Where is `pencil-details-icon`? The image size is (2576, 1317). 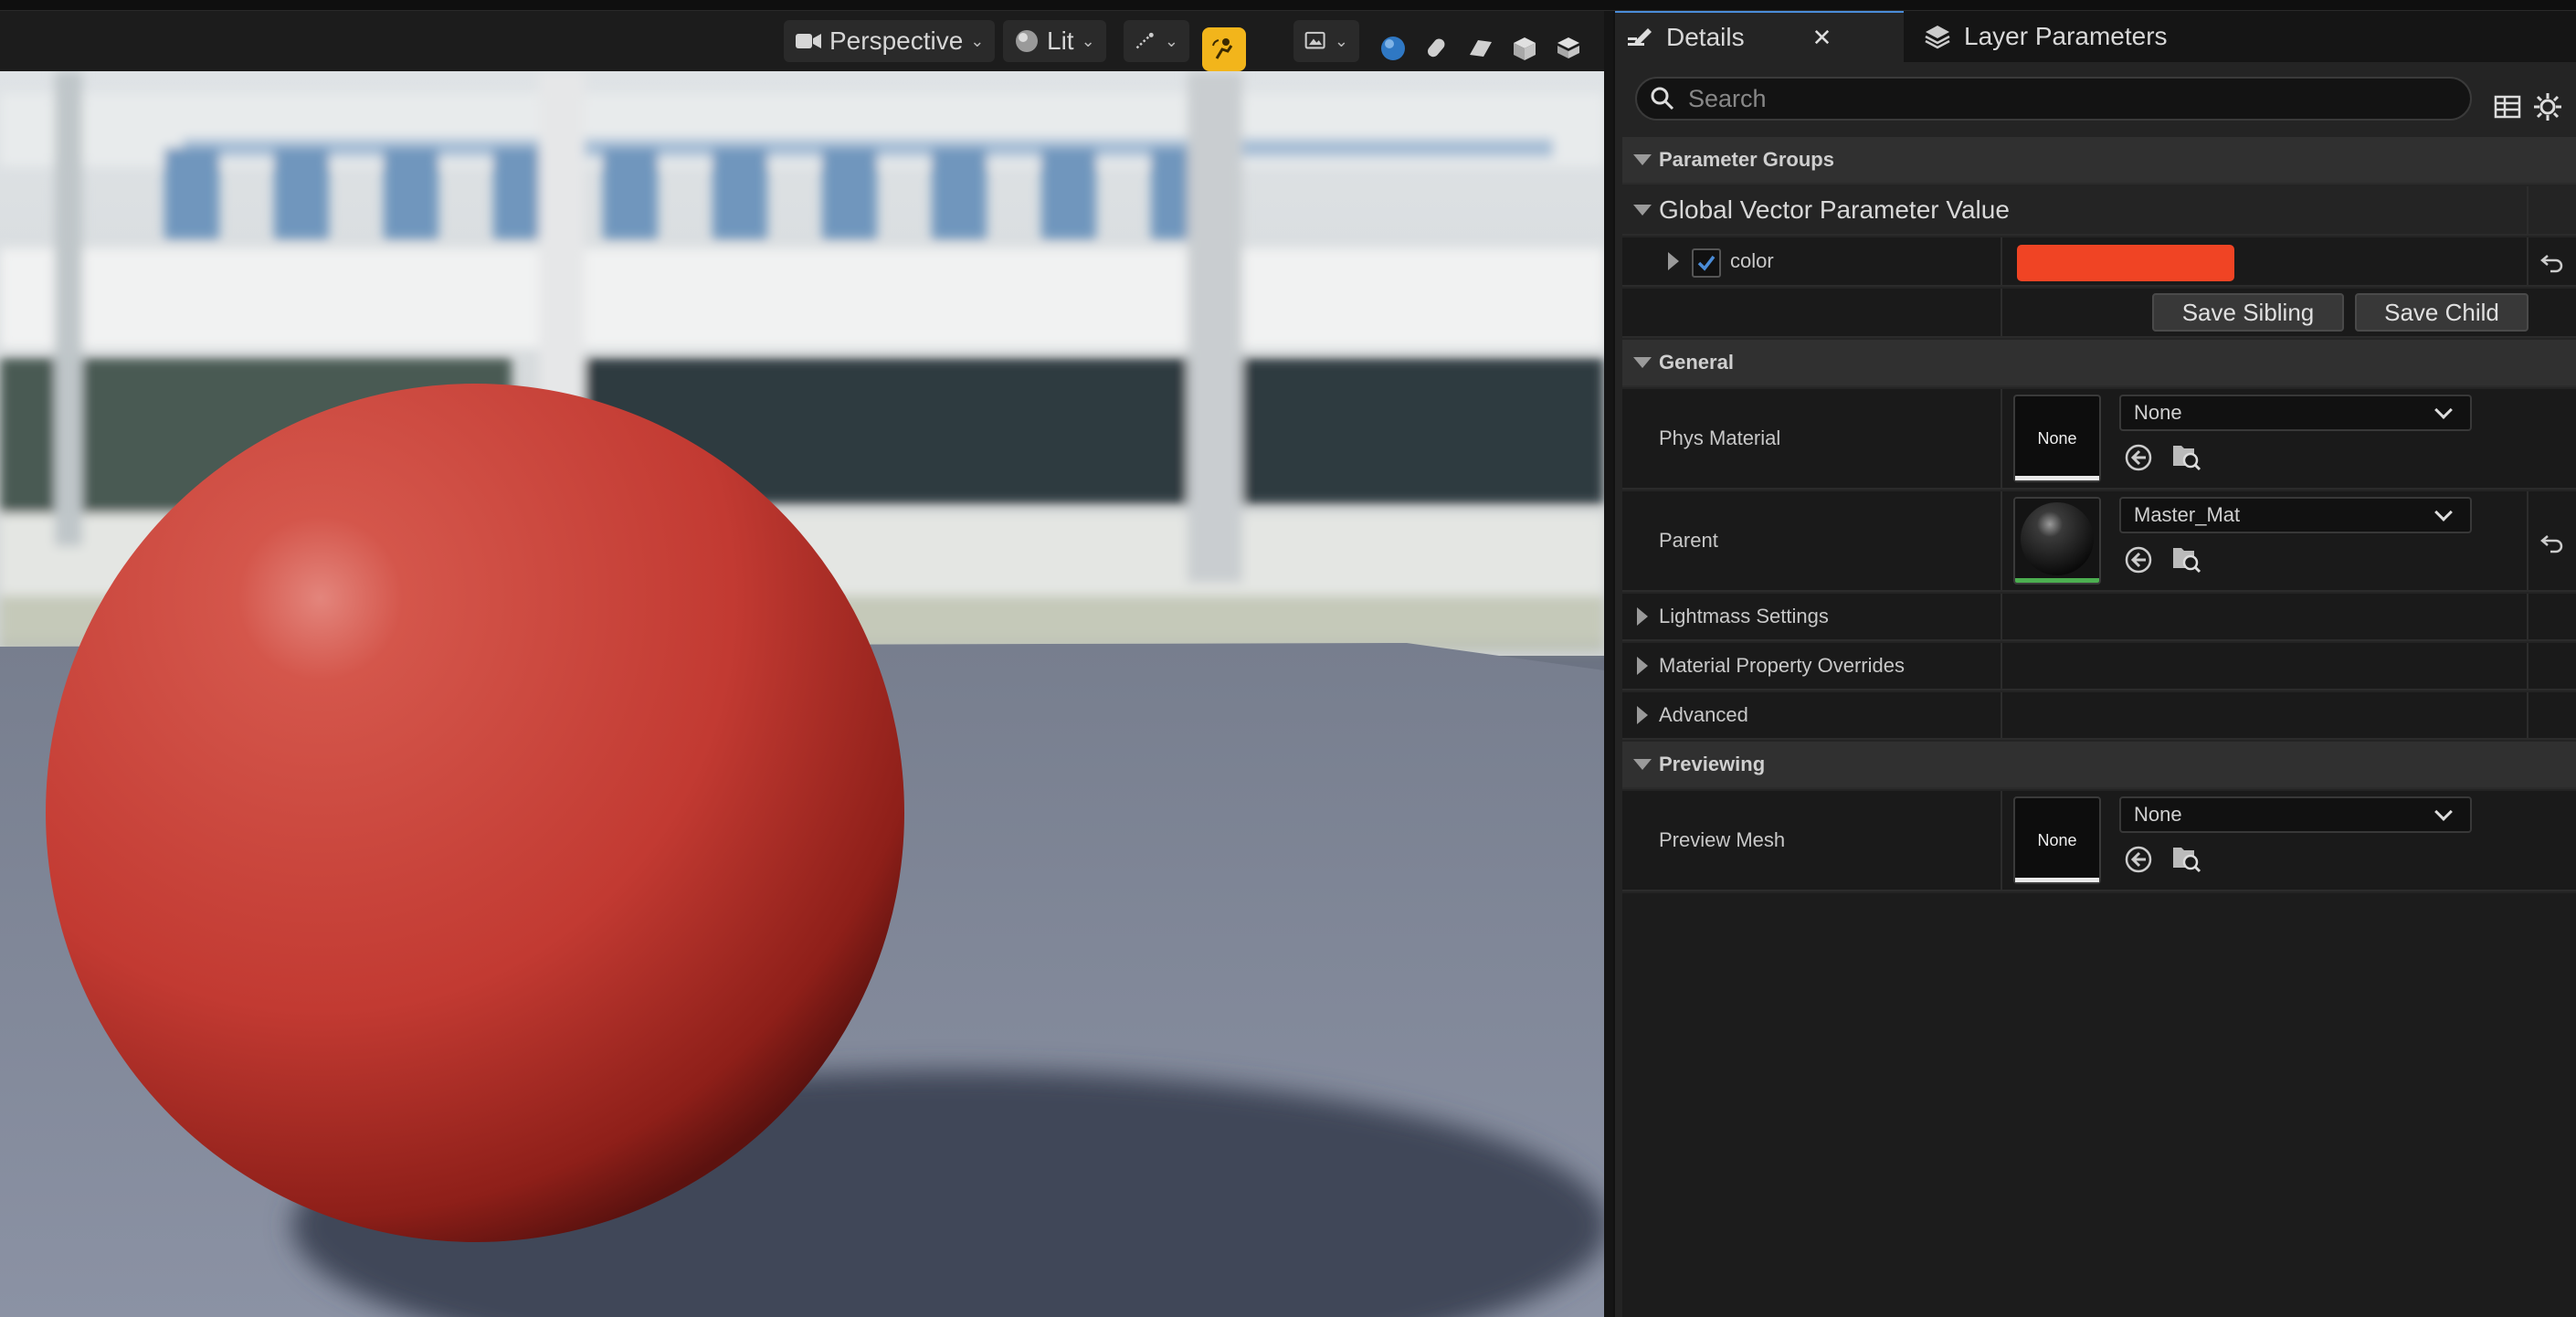
pencil-details-icon is located at coordinates (1640, 37).